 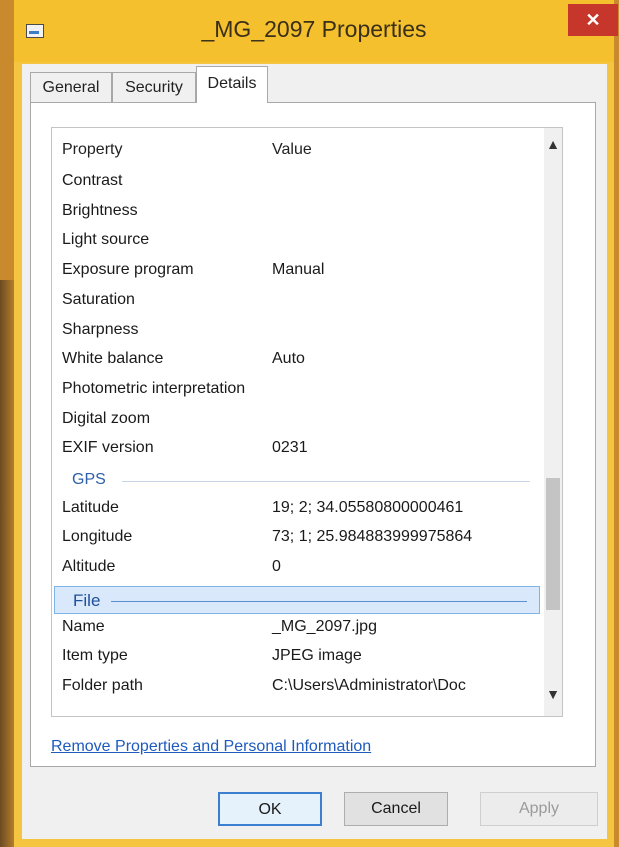 What do you see at coordinates (539, 809) in the screenshot?
I see `apply-button: Apply` at bounding box center [539, 809].